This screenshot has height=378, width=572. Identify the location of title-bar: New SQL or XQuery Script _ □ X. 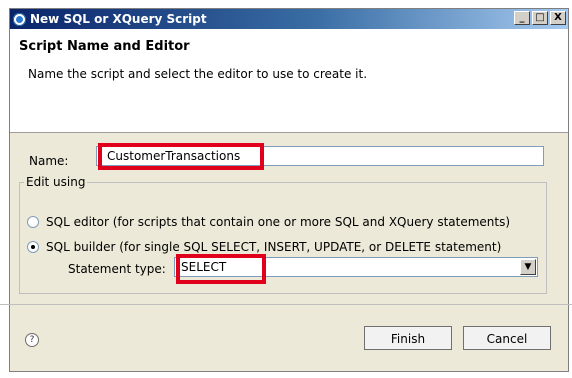
(289, 19).